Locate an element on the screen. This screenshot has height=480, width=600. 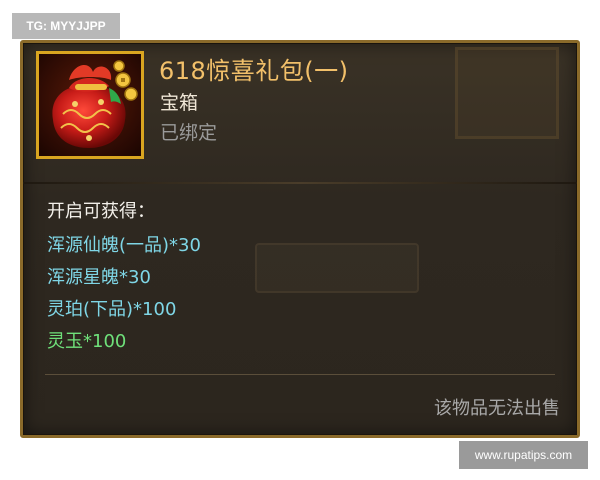
reward-list: 浑源仙魄(一品)*30 浑源星魄*30 灵珀(下品)*100 灵玉*100 is located at coordinates (124, 295).